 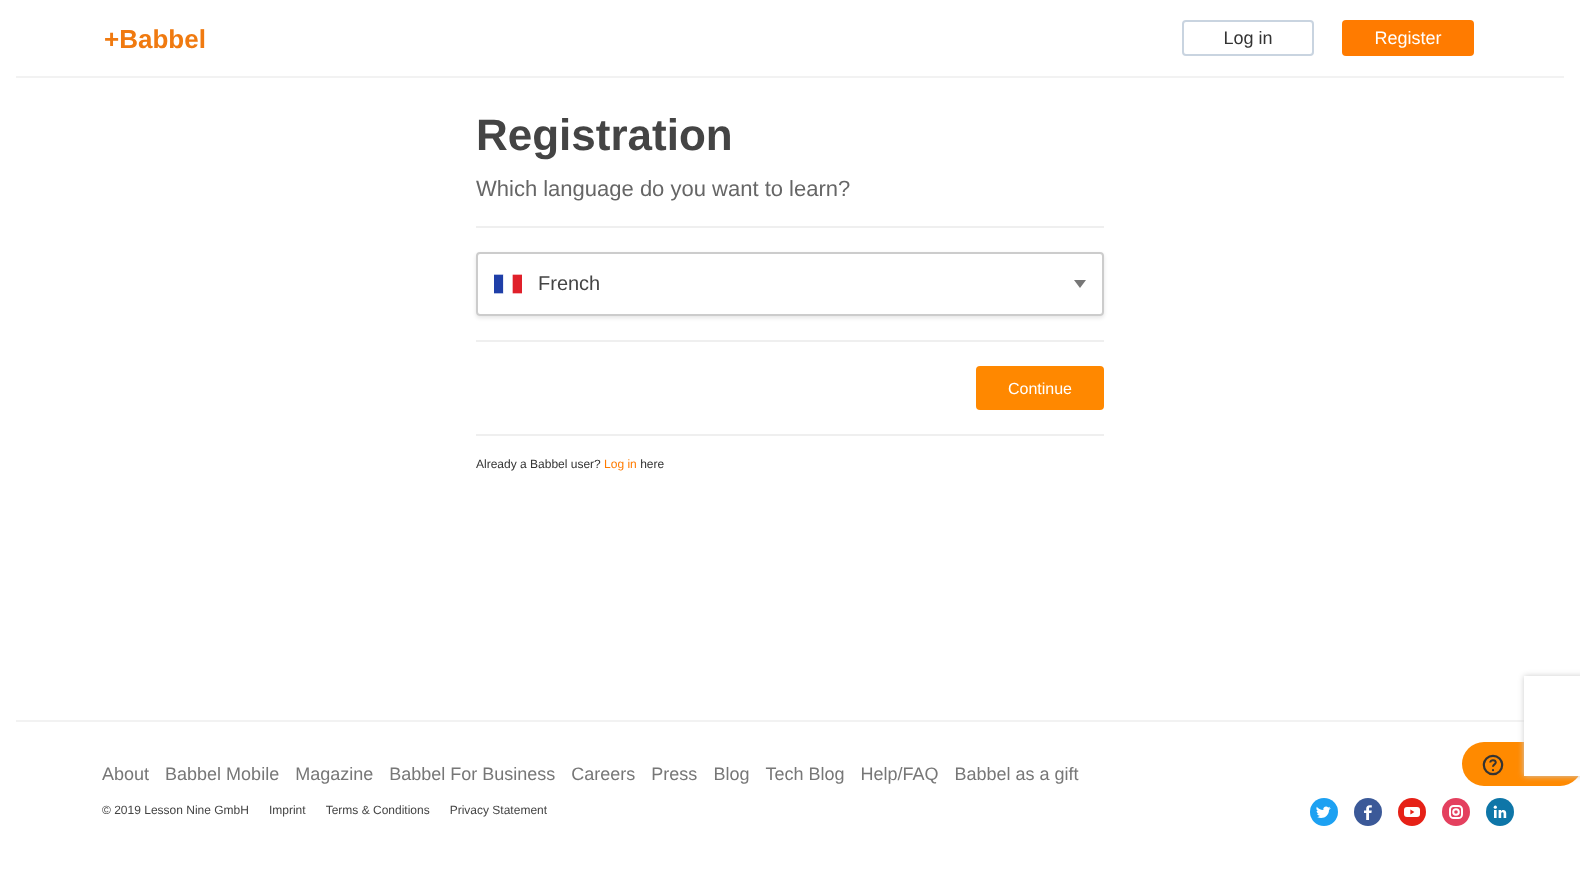 I want to click on footer-link: Tech Blog, so click(x=805, y=774).